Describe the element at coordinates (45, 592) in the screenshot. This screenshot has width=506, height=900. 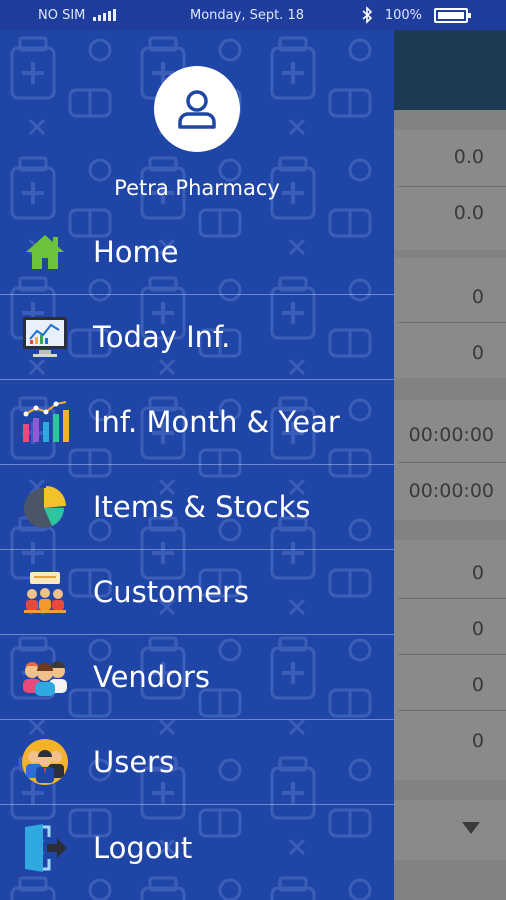
I see `customers-icon` at that location.